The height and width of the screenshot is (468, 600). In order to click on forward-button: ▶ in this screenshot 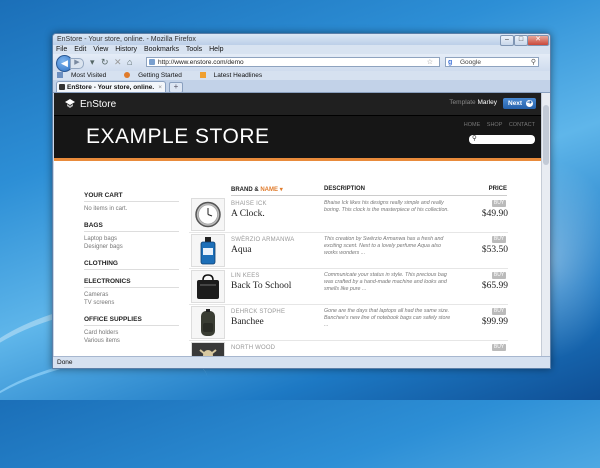, I will do `click(77, 63)`.